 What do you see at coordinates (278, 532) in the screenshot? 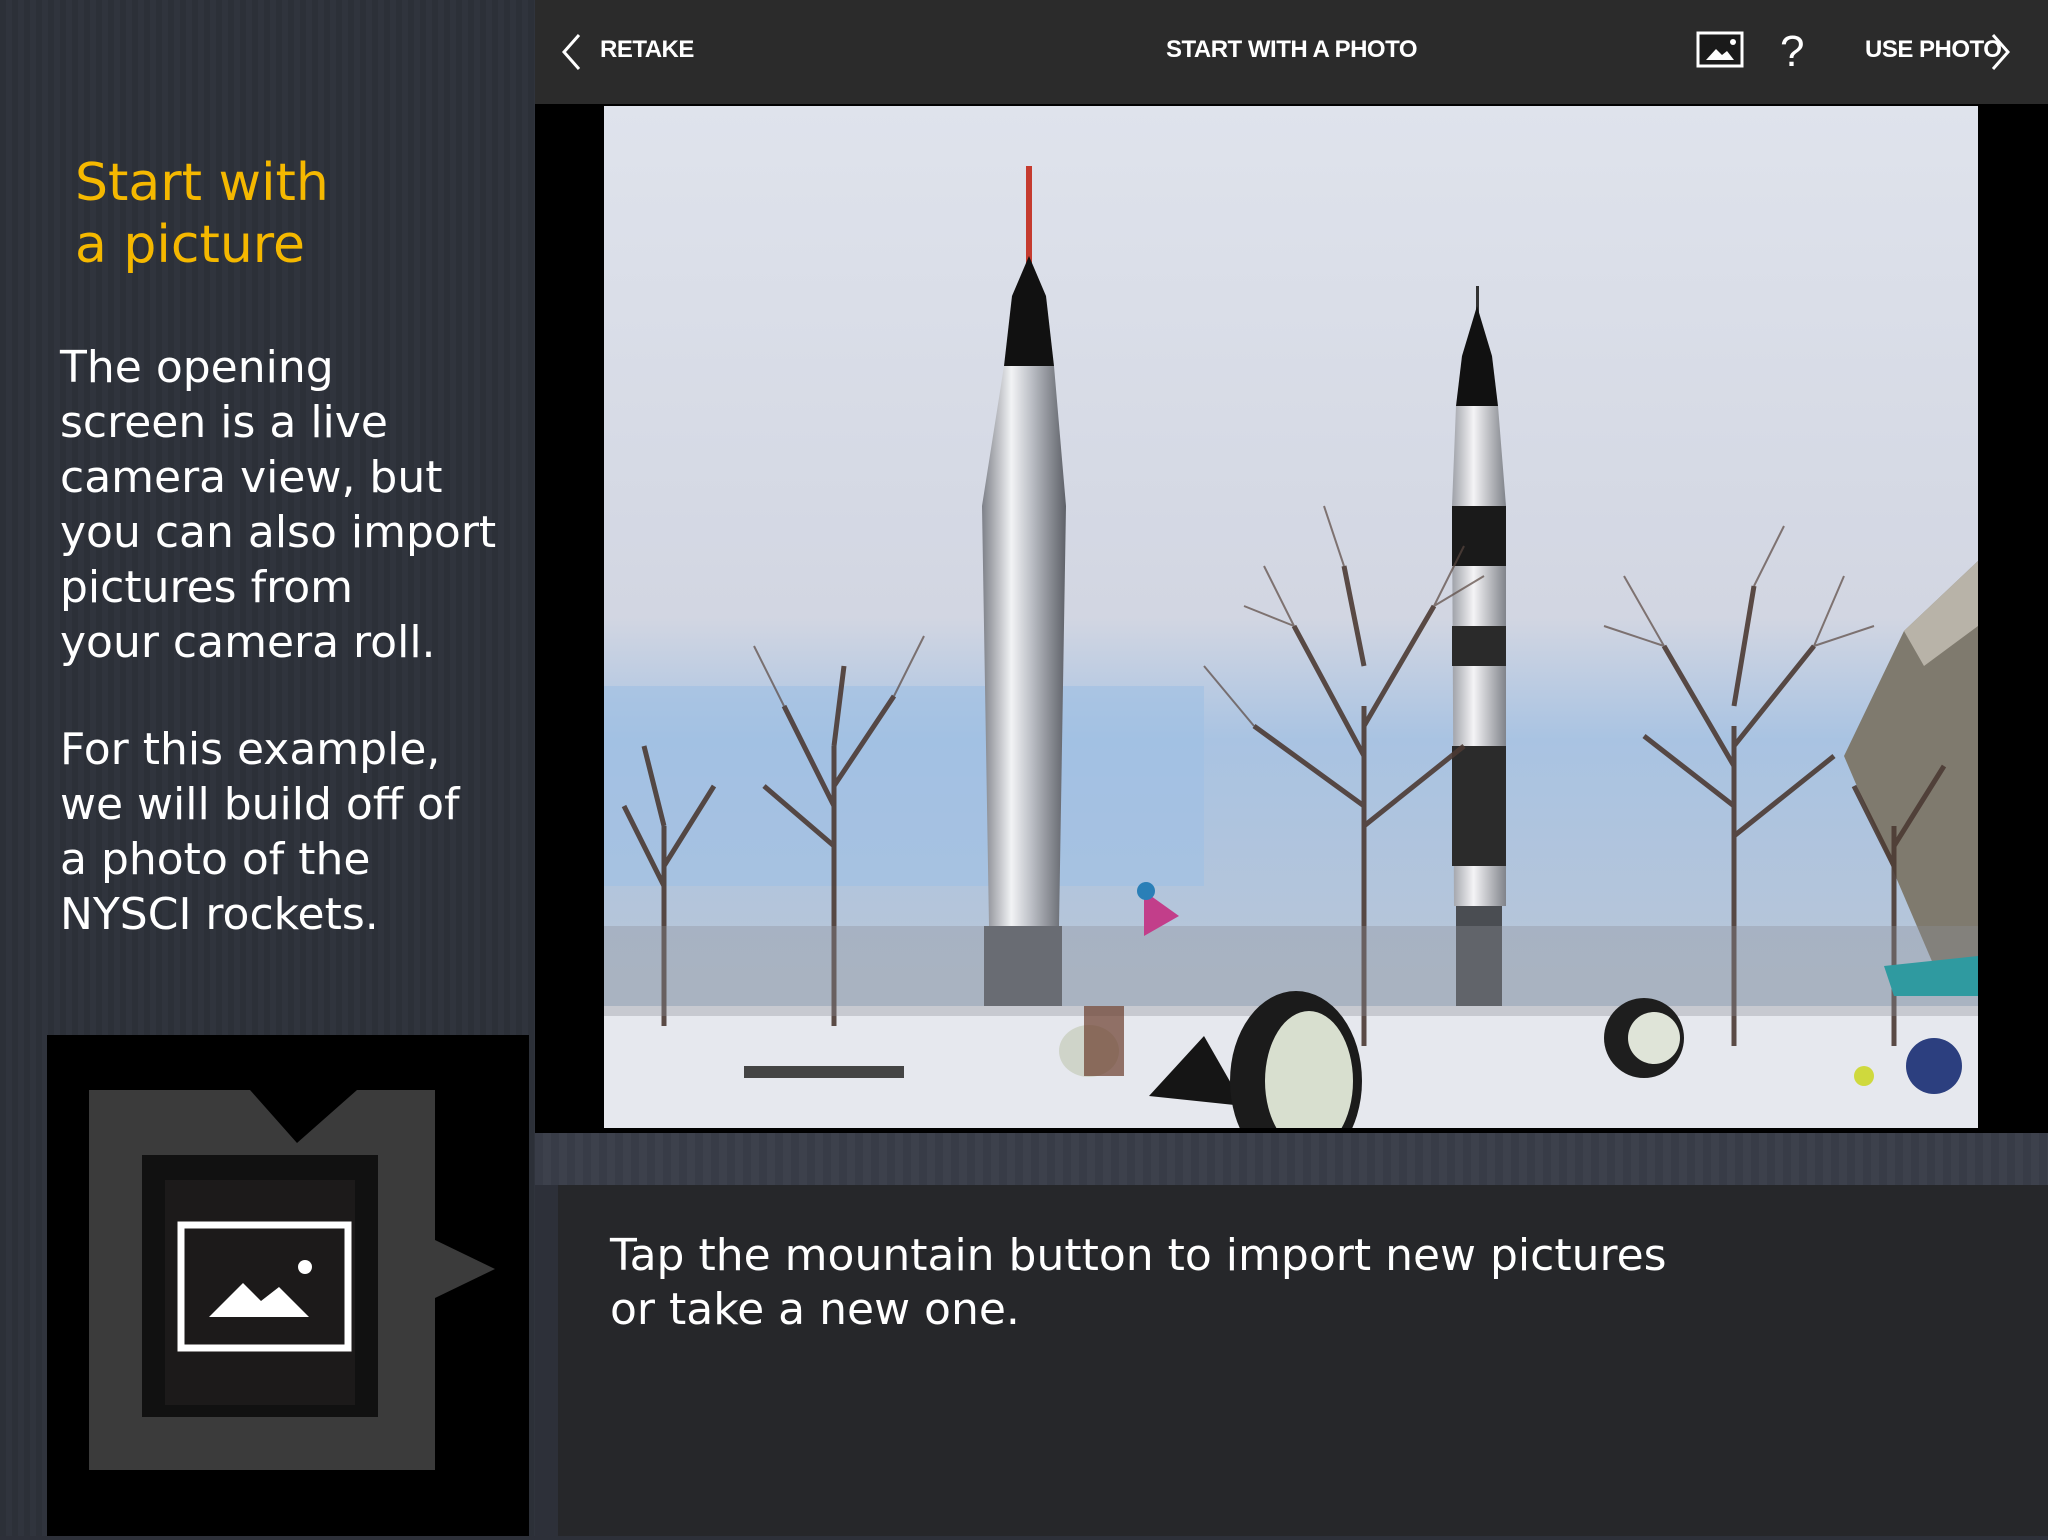
I see `paragraph-line: you can also import` at bounding box center [278, 532].